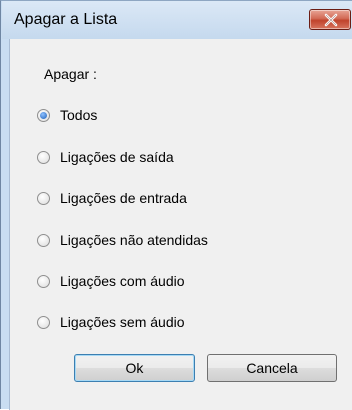 The height and width of the screenshot is (410, 352). What do you see at coordinates (272, 368) in the screenshot?
I see `cancel-button: Cancela` at bounding box center [272, 368].